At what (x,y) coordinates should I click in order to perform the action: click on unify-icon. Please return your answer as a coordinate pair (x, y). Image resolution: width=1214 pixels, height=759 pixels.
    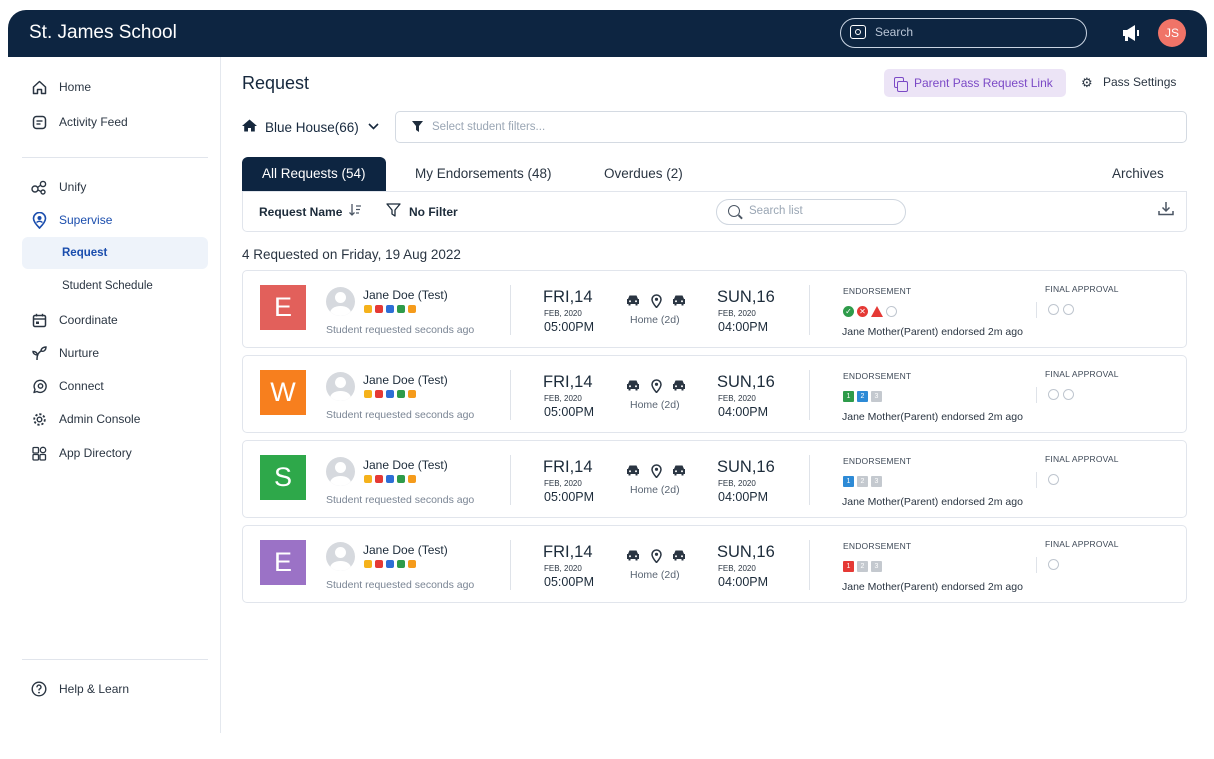
    Looking at the image, I should click on (39, 187).